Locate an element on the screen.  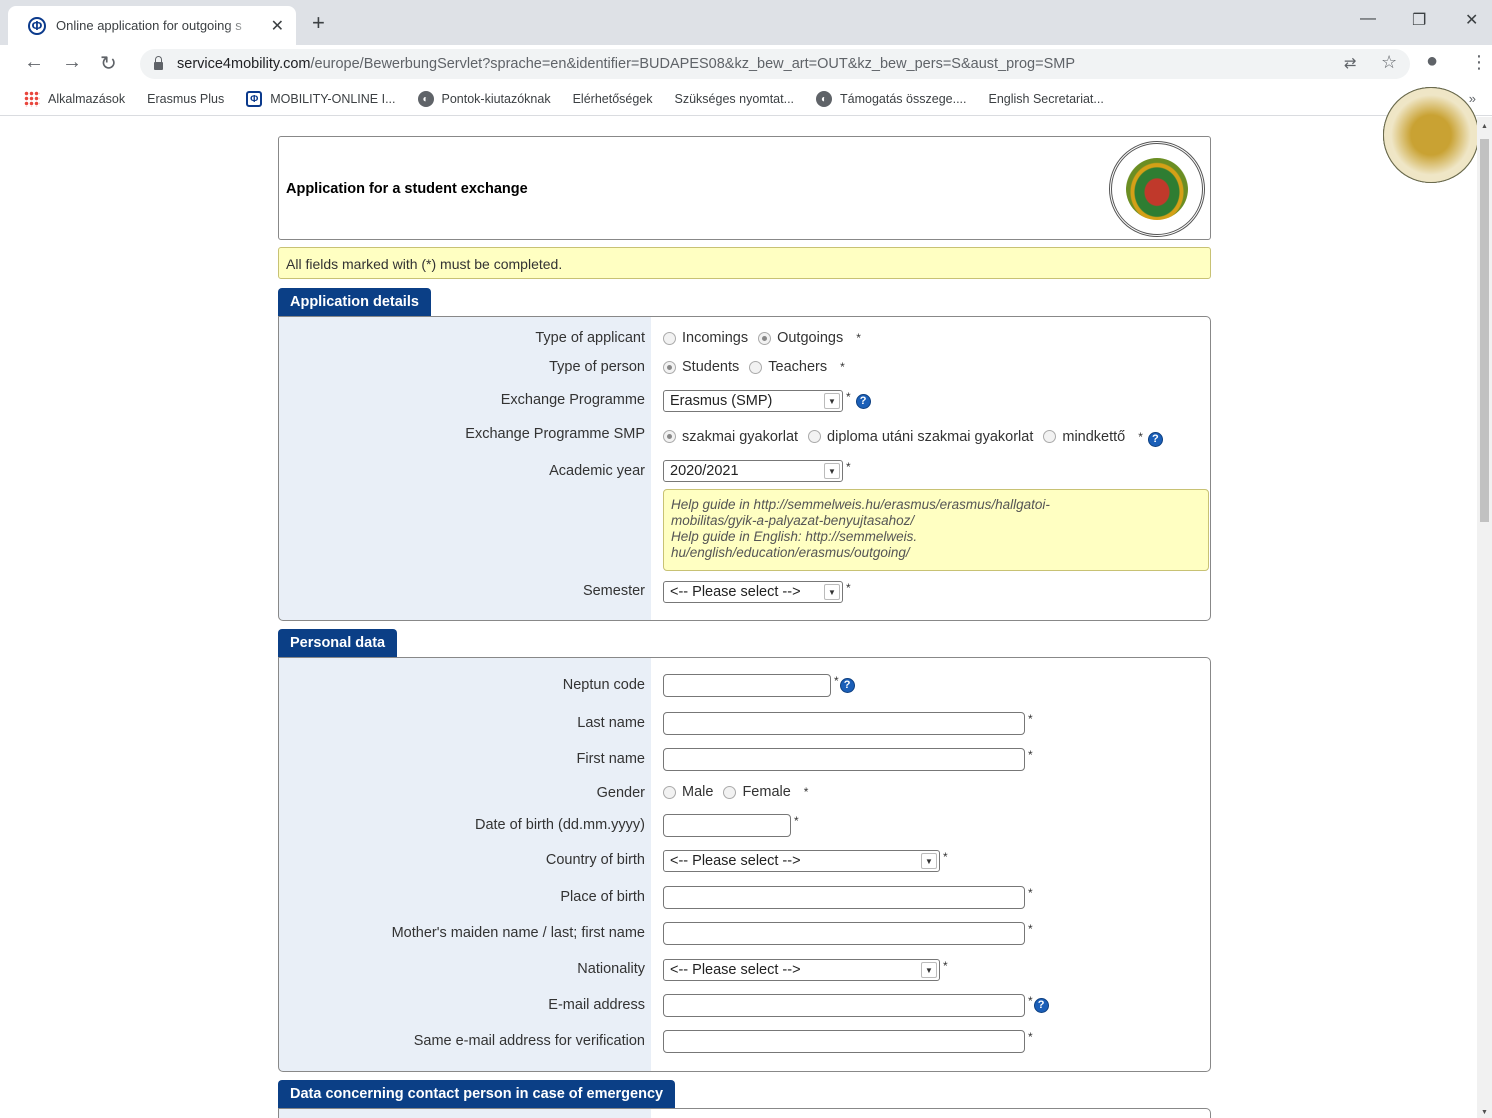
bookmark-erasmus-plus: Erasmus Plus is located at coordinates (813, 135).